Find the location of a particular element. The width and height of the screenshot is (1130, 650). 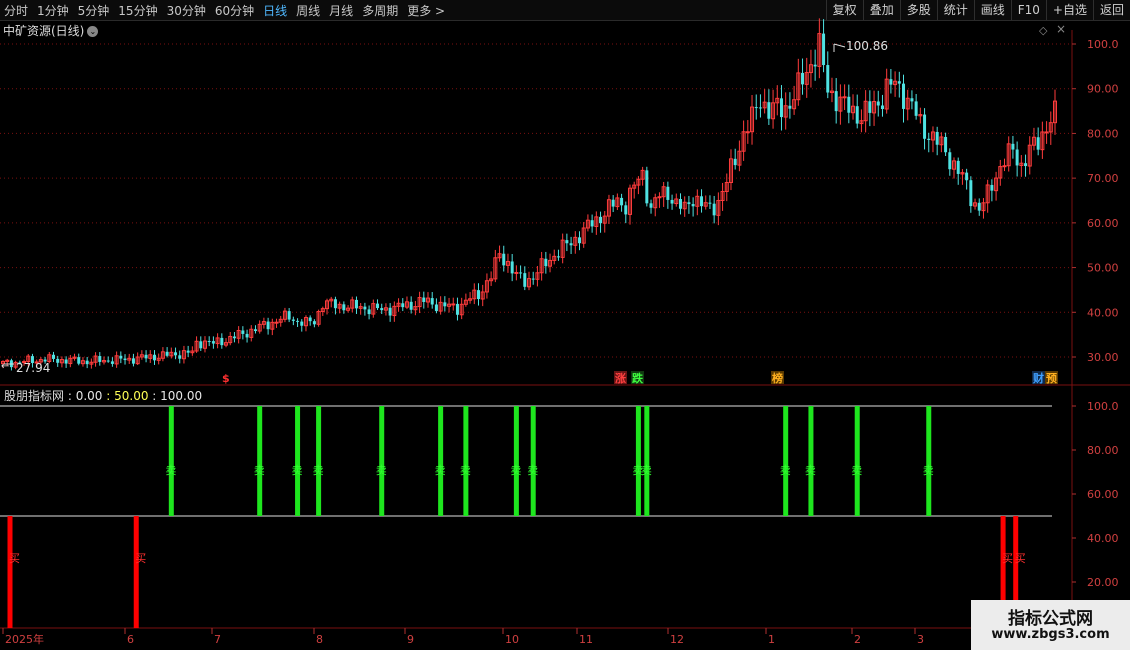

low-label: 27.94 is located at coordinates (33, 368).